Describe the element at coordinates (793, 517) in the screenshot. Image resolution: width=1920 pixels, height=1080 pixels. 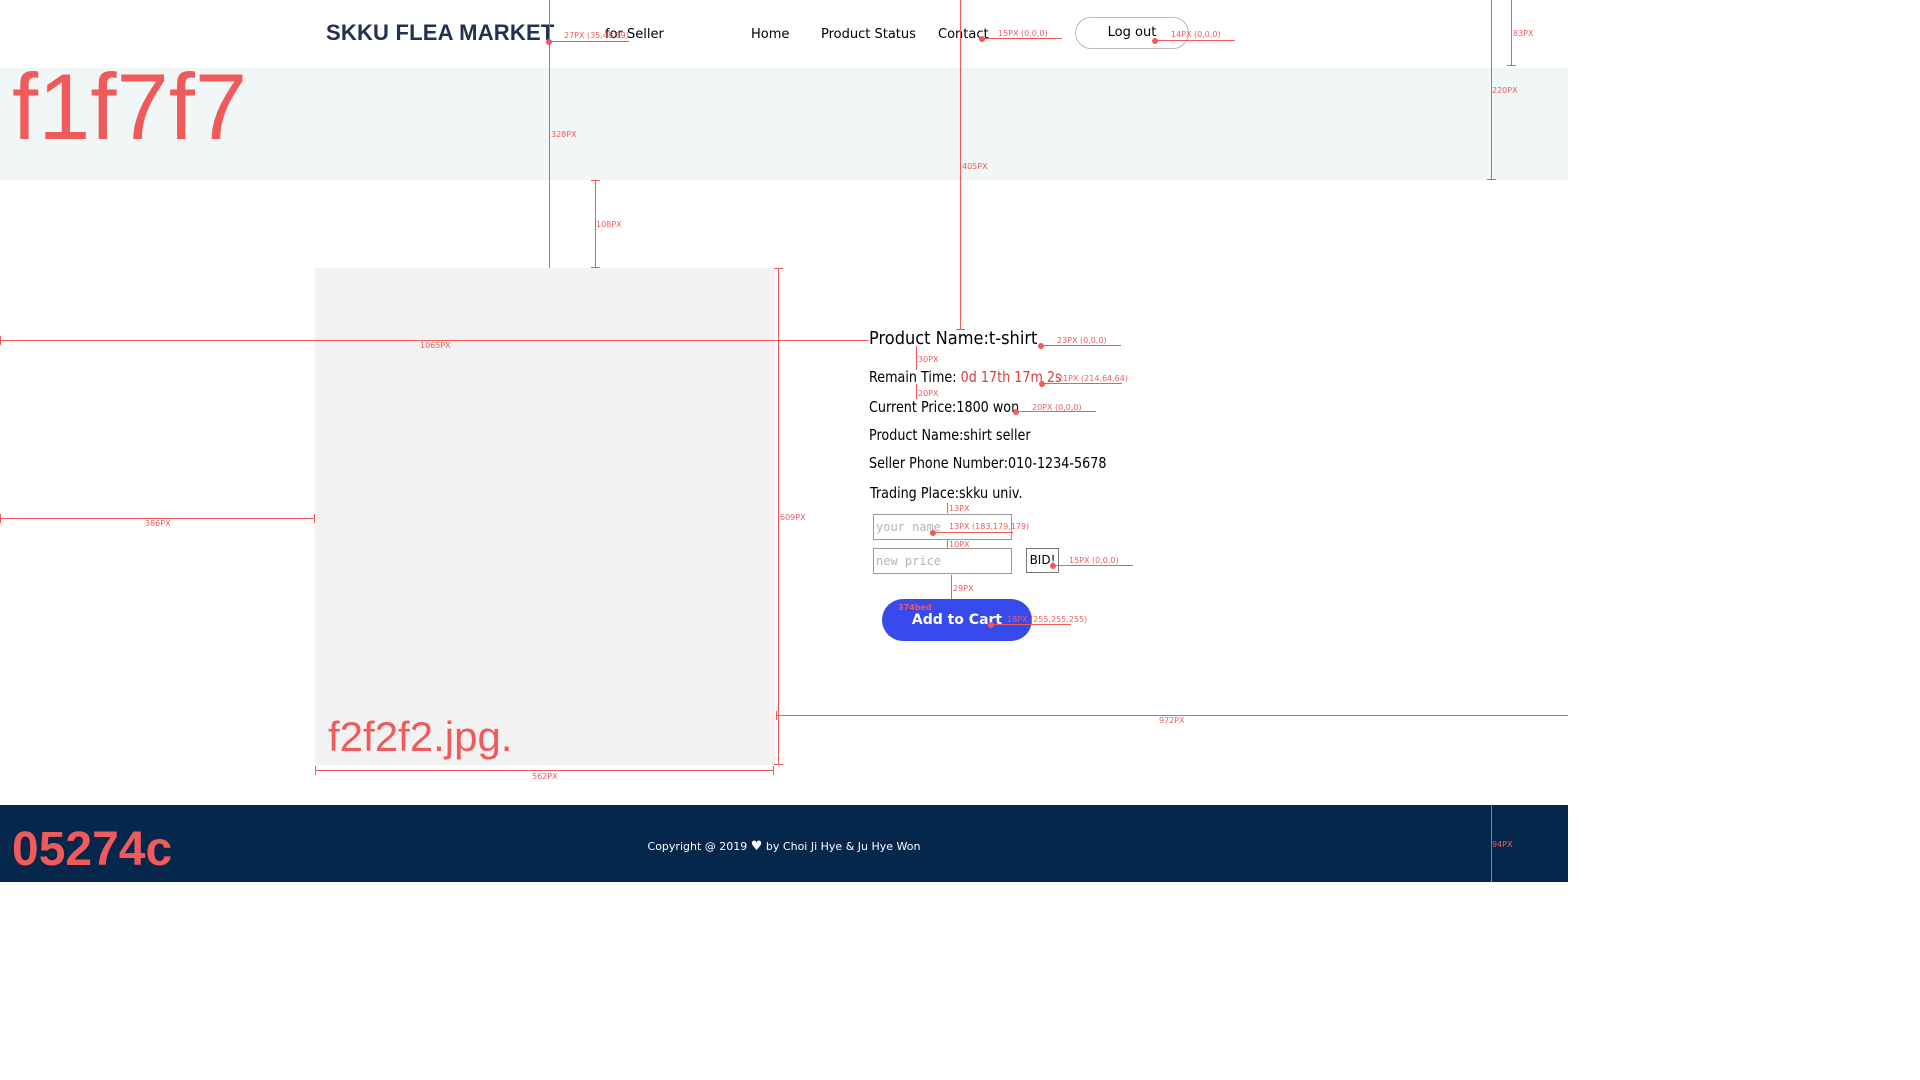
I see `spec-609: 609PX` at that location.